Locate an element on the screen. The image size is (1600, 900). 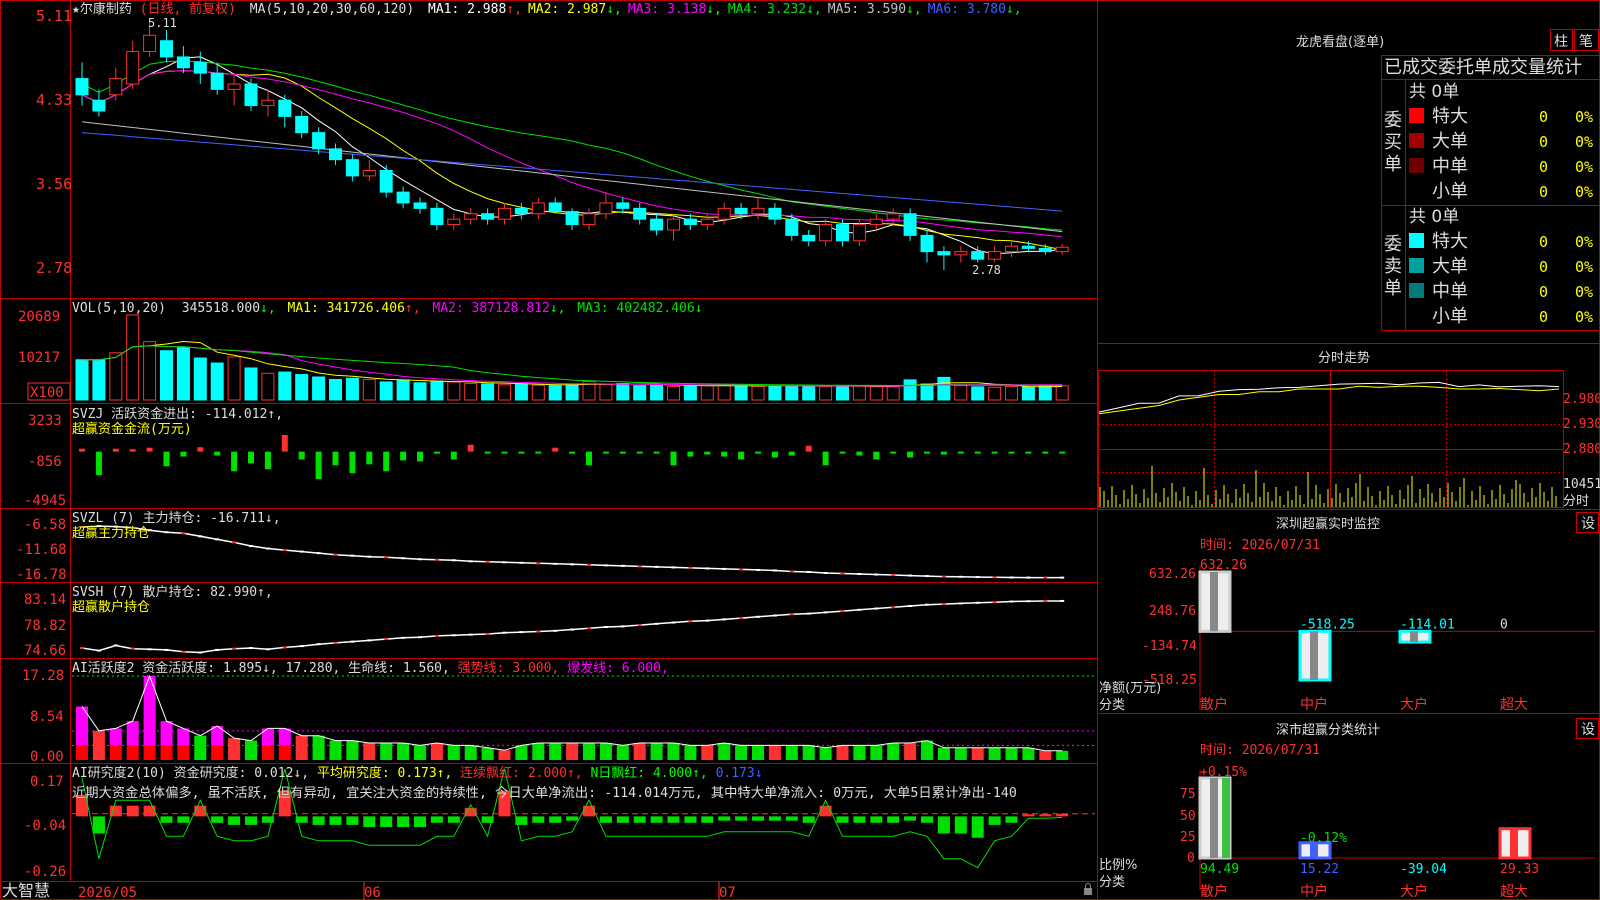
volume-panel is located at coordinates (572, 357).